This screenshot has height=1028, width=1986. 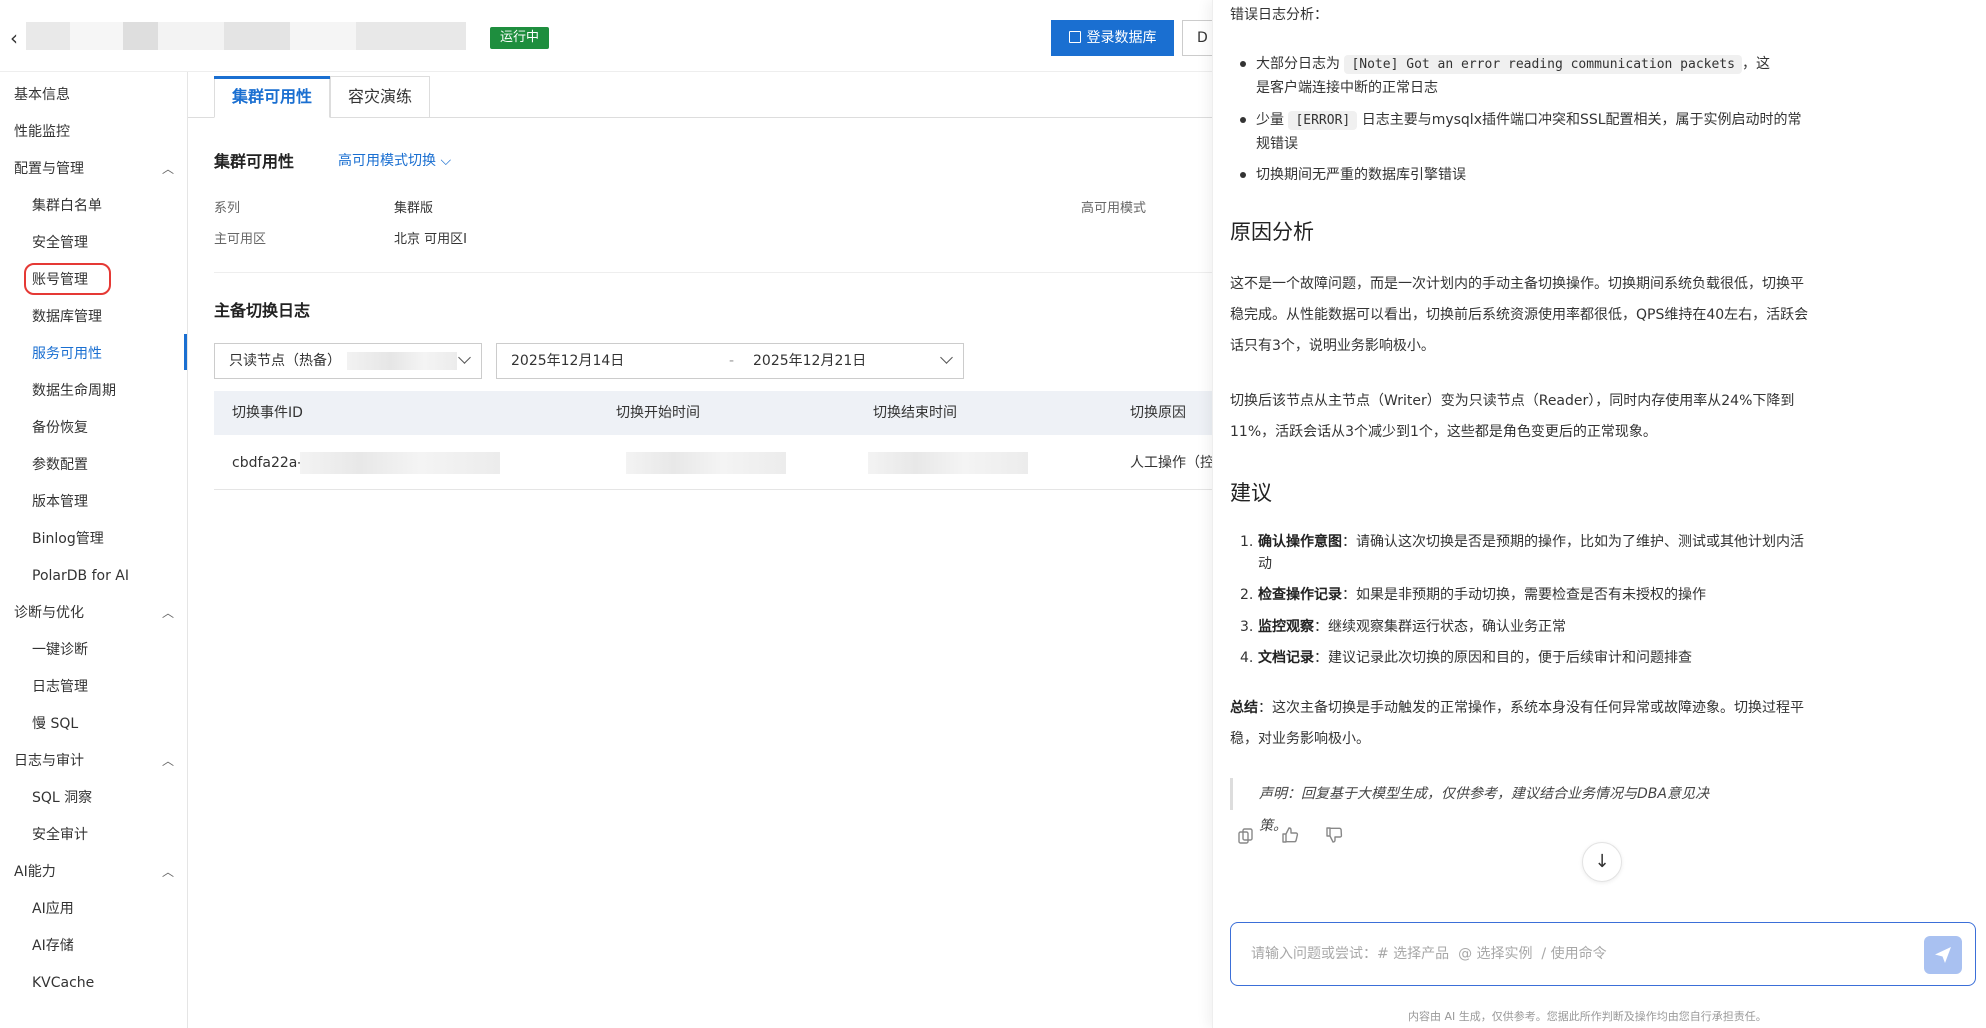 I want to click on column-header: 切换结束时间, so click(x=915, y=413).